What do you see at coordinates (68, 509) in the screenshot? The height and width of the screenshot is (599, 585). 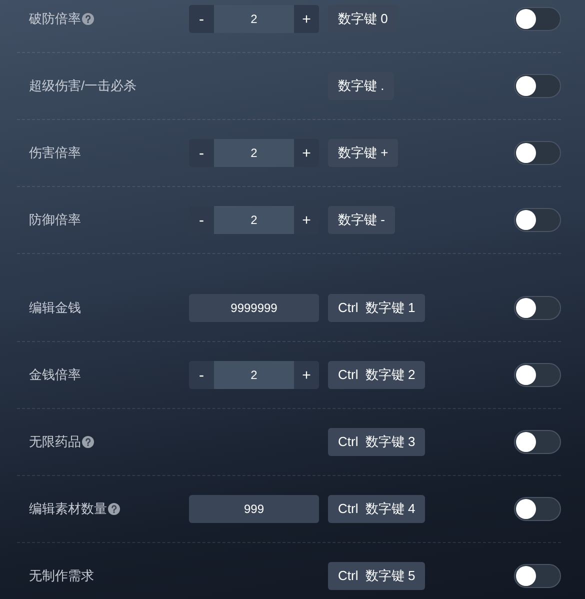 I see `option-label: 编辑素材数量` at bounding box center [68, 509].